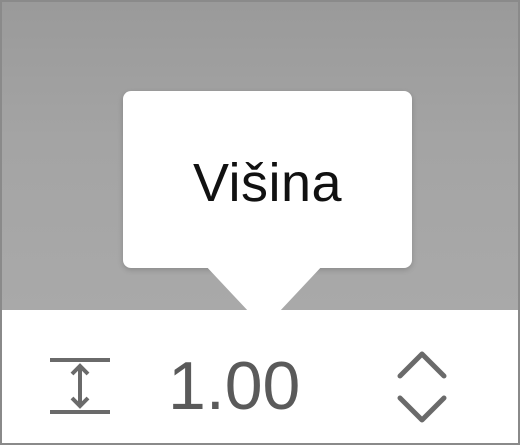 The image size is (520, 445). Describe the element at coordinates (422, 409) in the screenshot. I see `chevron-down-icon` at that location.